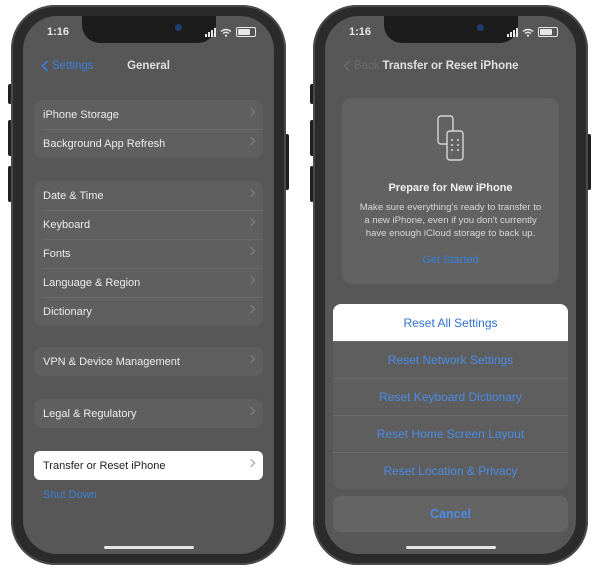 The height and width of the screenshot is (570, 597). I want to click on page-title: General, so click(148, 66).